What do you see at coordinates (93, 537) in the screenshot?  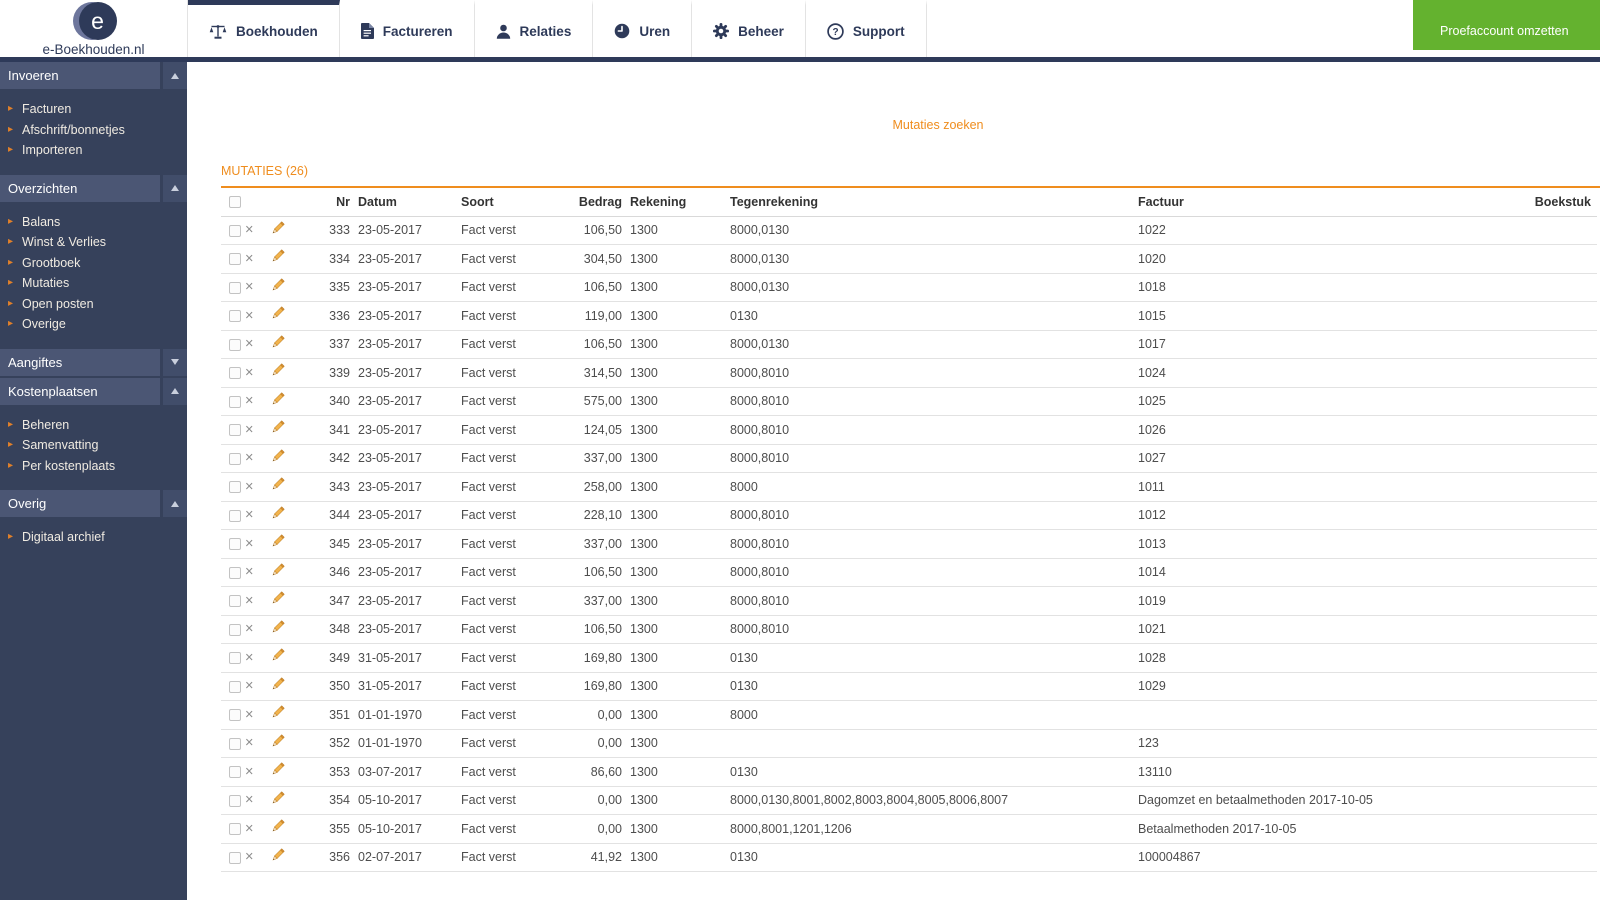 I see `sidebar-item-digitaal-archief: ▸ Digitaal archief` at bounding box center [93, 537].